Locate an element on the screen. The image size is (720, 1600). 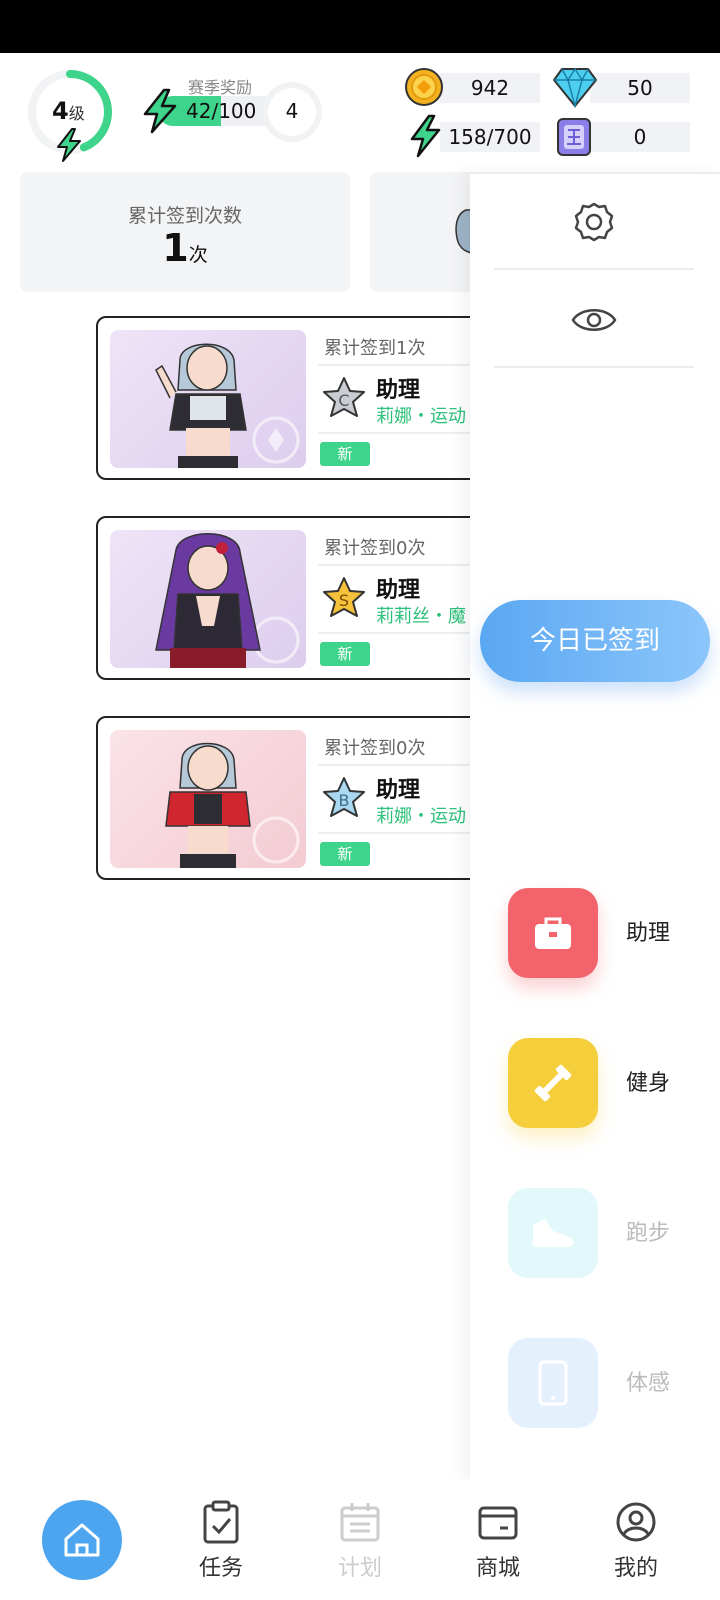
assistant-tile is located at coordinates (553, 933).